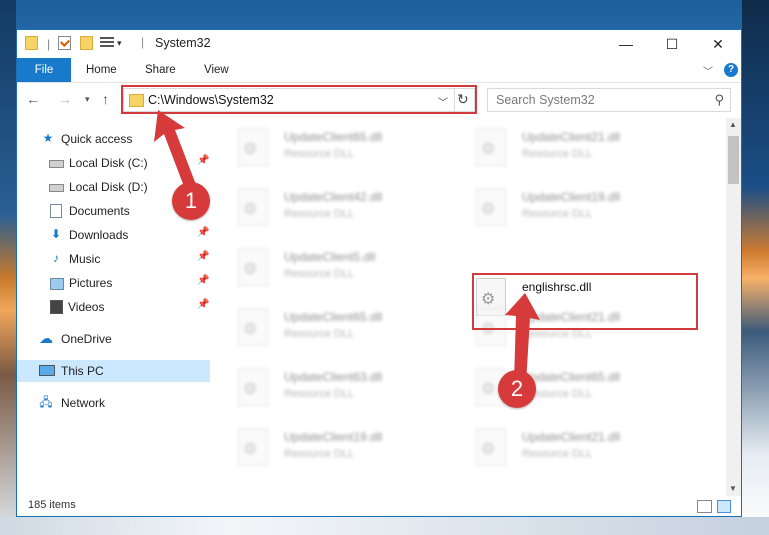 Image resolution: width=769 pixels, height=535 pixels. I want to click on search-placeholder: Search System32, so click(545, 100).